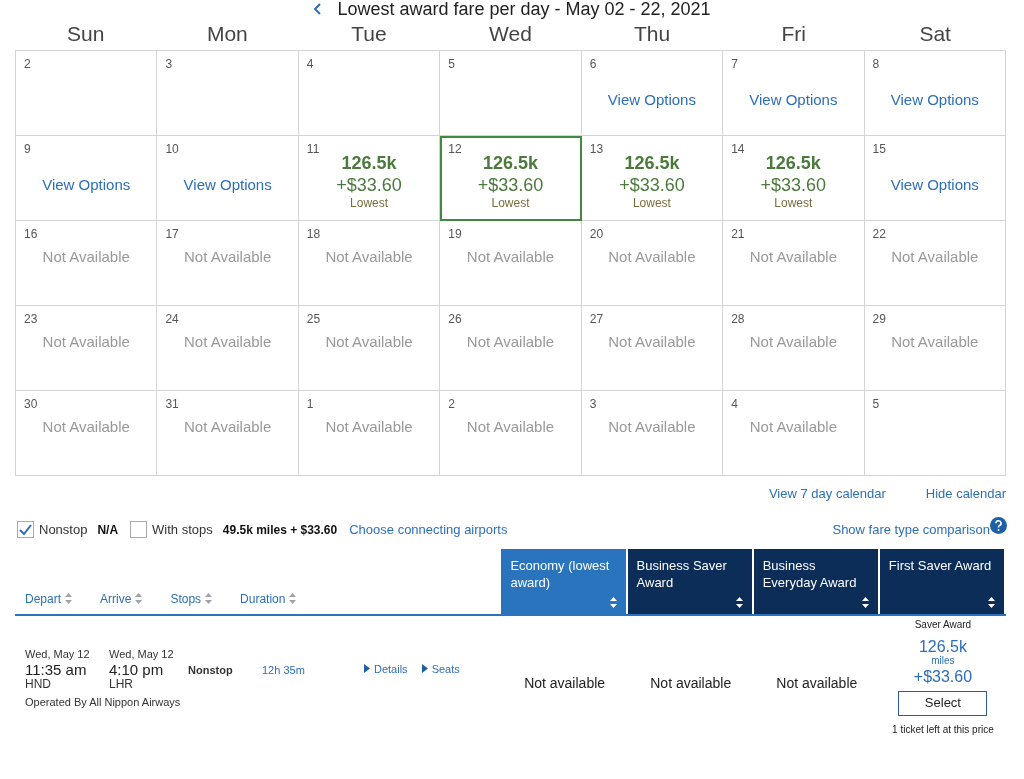  What do you see at coordinates (58, 654) in the screenshot?
I see `depart-date: Wed, May 12` at bounding box center [58, 654].